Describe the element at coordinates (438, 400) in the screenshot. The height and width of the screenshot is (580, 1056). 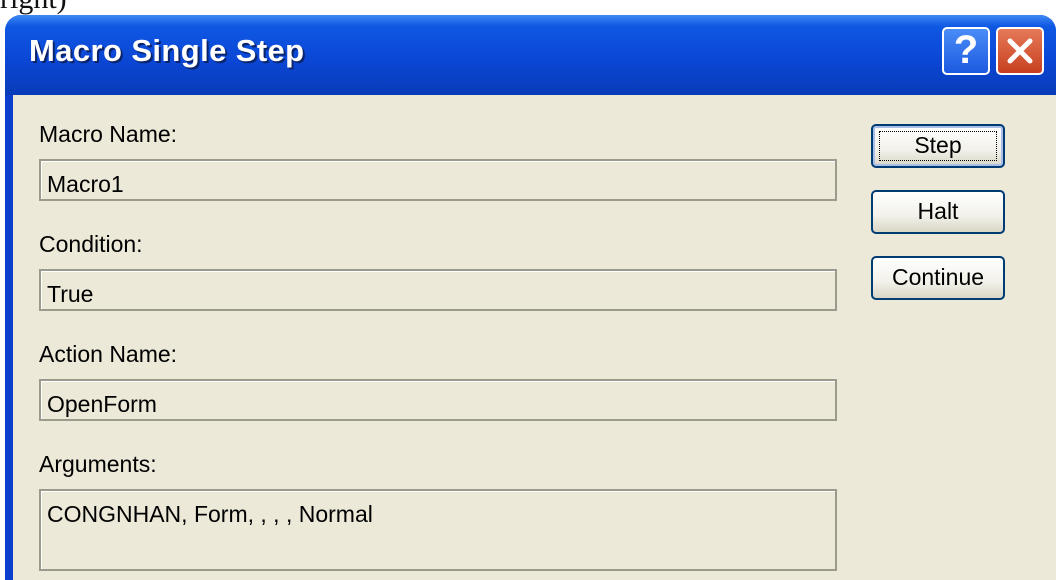
I see `action-name-field: OpenForm` at that location.